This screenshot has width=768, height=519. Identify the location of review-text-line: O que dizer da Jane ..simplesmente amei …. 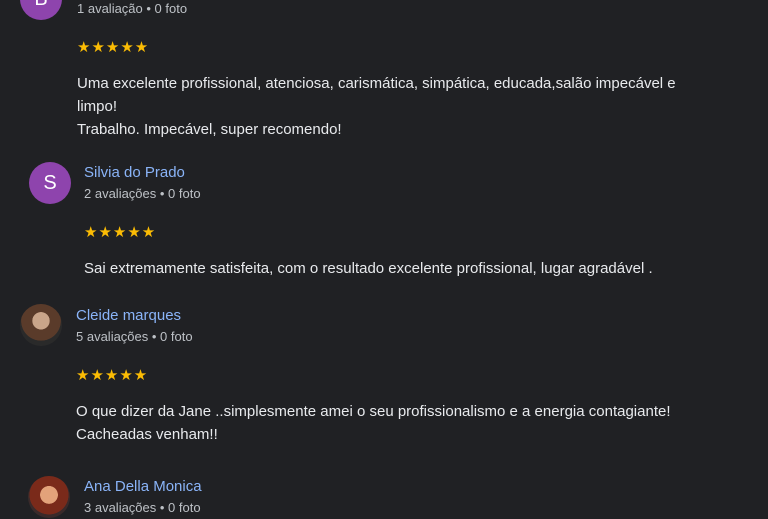
(373, 411).